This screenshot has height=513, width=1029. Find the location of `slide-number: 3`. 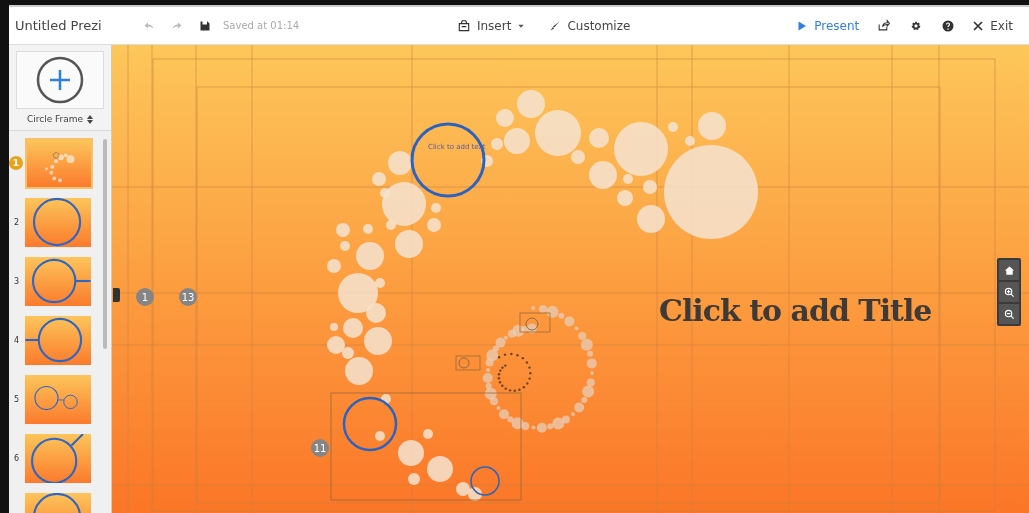

slide-number: 3 is located at coordinates (16, 281).